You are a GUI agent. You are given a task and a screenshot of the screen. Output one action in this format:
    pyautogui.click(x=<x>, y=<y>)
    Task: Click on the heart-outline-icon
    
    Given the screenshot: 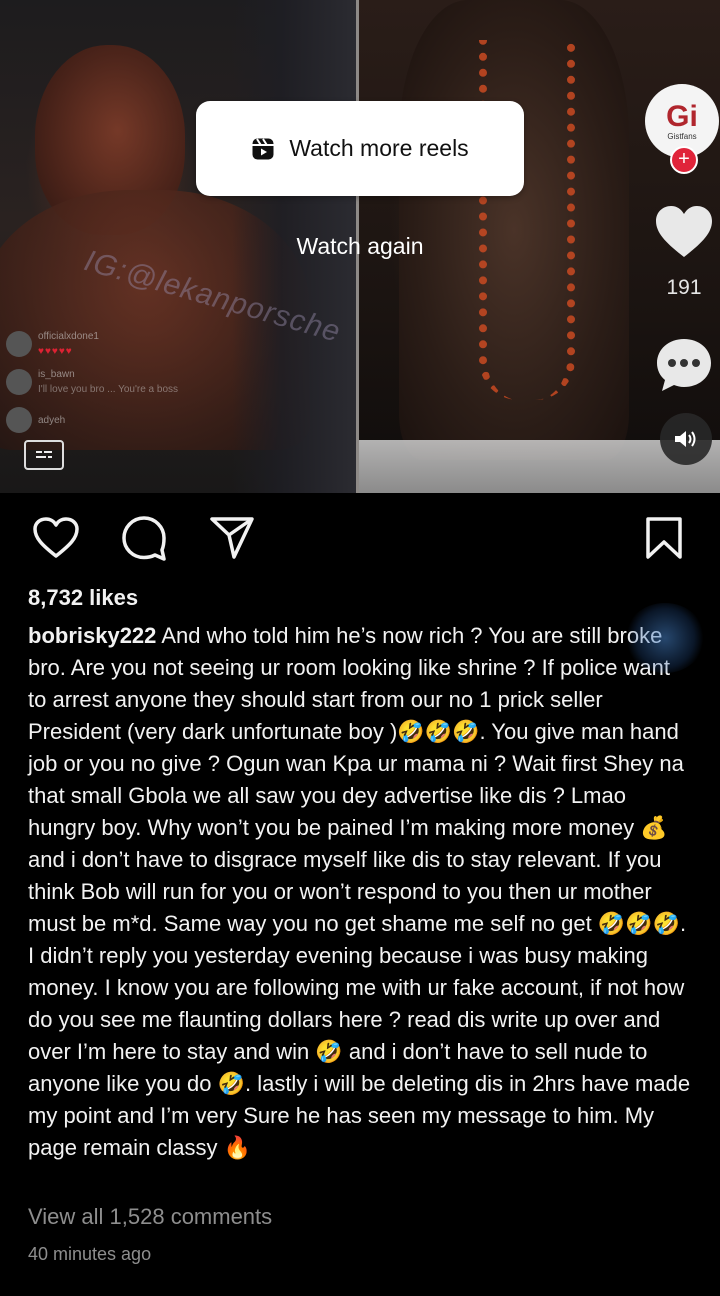 What is the action you would take?
    pyautogui.click(x=56, y=537)
    